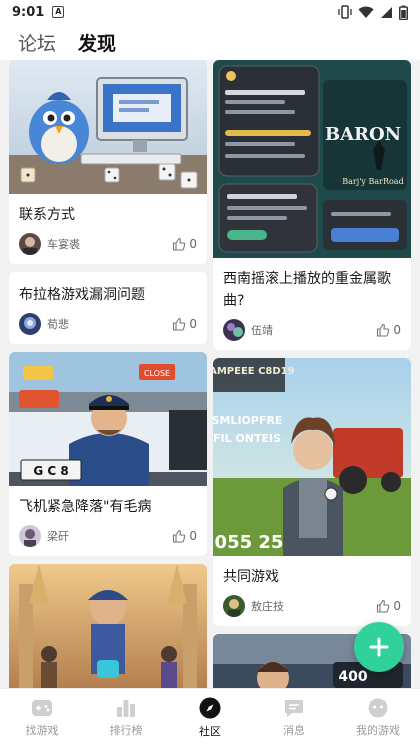  I want to click on score-text: 400, so click(352, 677).